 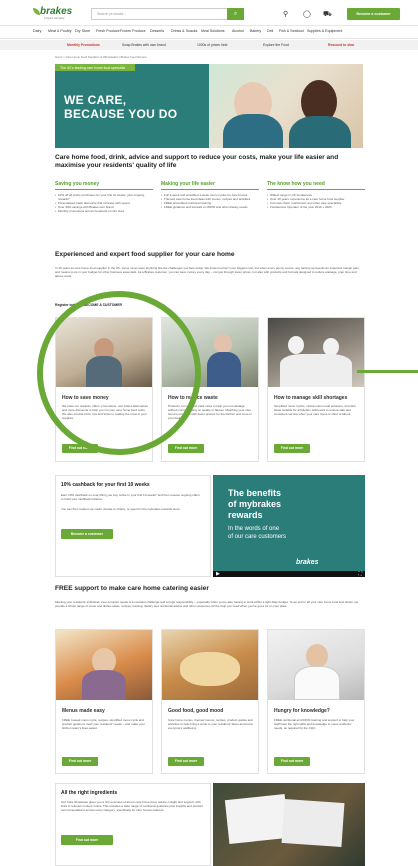 I want to click on search-input: Search products... ⌕, so click(x=167, y=14).